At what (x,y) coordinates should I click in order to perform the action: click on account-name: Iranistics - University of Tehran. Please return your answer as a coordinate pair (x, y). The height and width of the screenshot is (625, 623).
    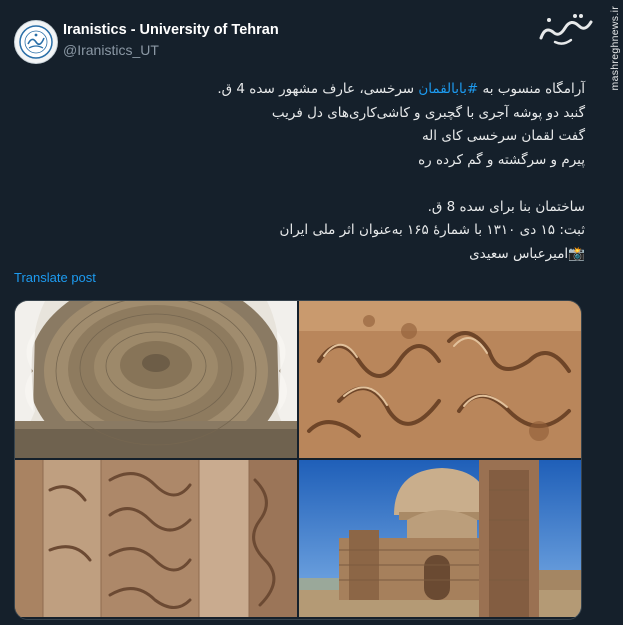
    Looking at the image, I should click on (171, 30).